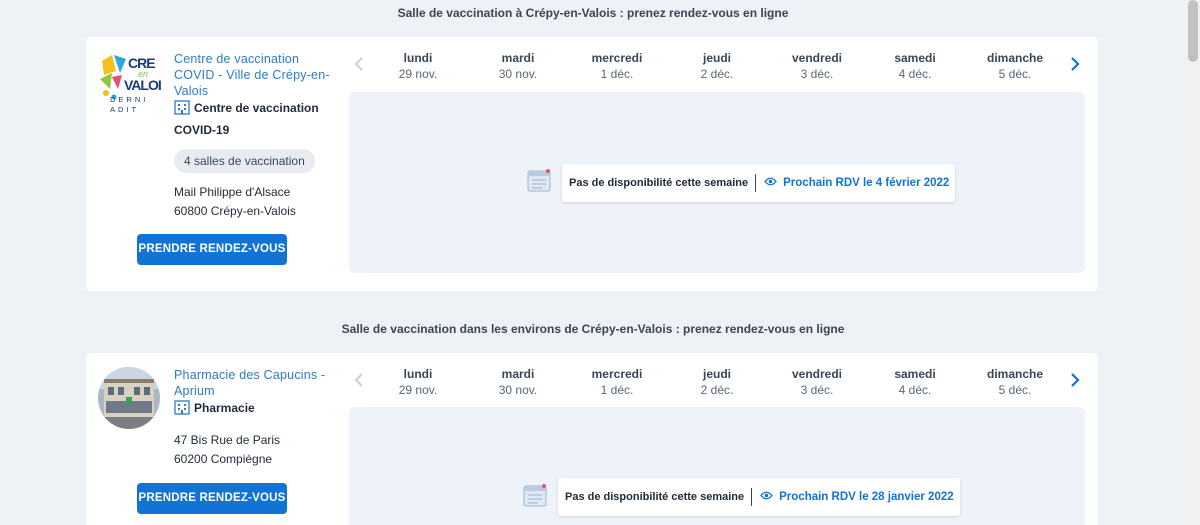 The height and width of the screenshot is (525, 1200). What do you see at coordinates (129, 398) in the screenshot?
I see `pharmacy-photo` at bounding box center [129, 398].